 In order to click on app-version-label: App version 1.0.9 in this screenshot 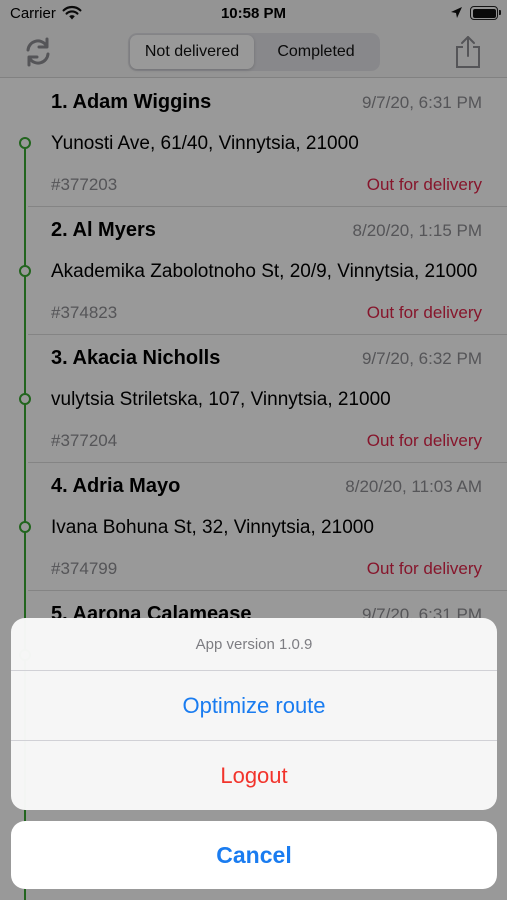, I will do `click(254, 644)`.